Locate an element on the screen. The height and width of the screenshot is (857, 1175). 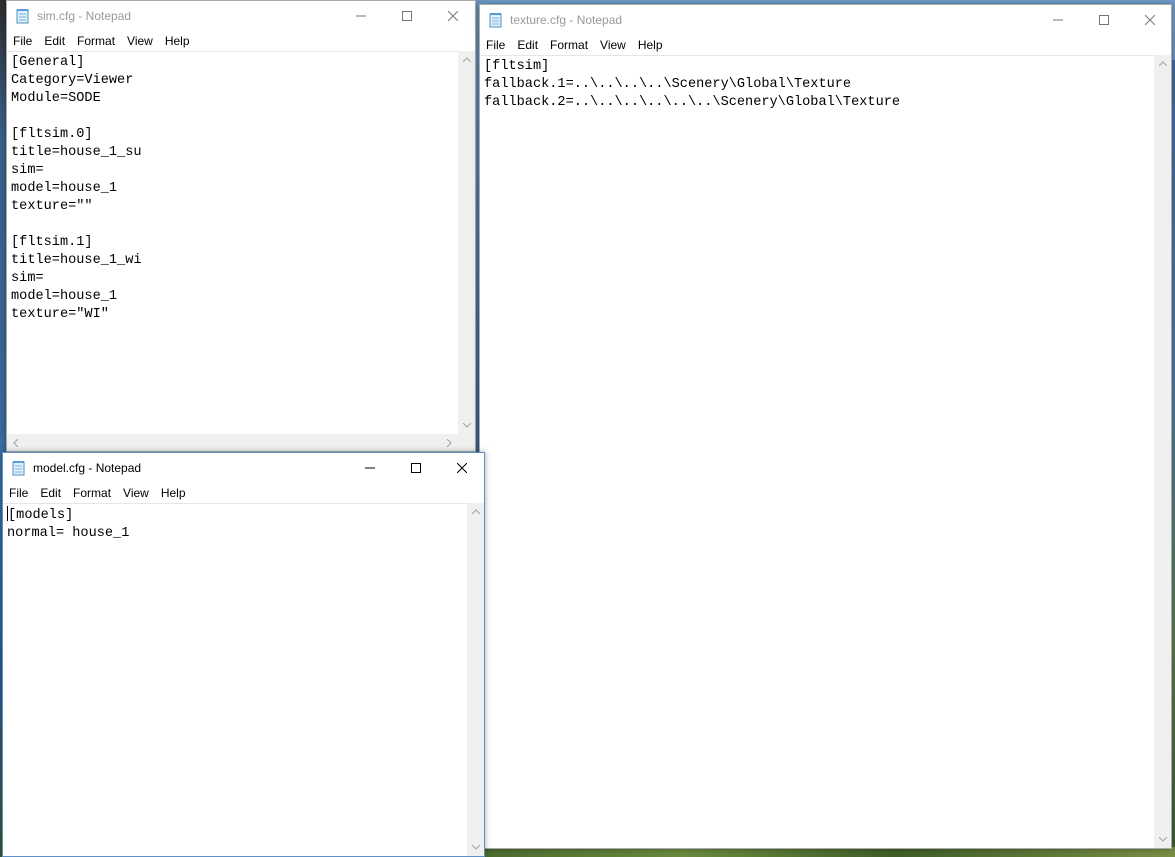
window-title: sim.cfg - Notepad is located at coordinates (84, 16).